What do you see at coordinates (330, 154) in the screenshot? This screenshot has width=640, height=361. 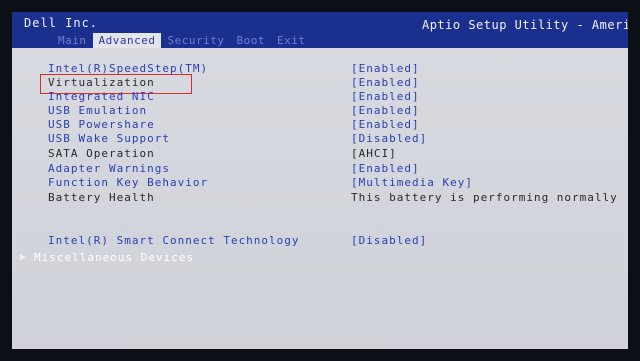 I see `setting-row-sata-operation: SATA Operation [AHCI]` at bounding box center [330, 154].